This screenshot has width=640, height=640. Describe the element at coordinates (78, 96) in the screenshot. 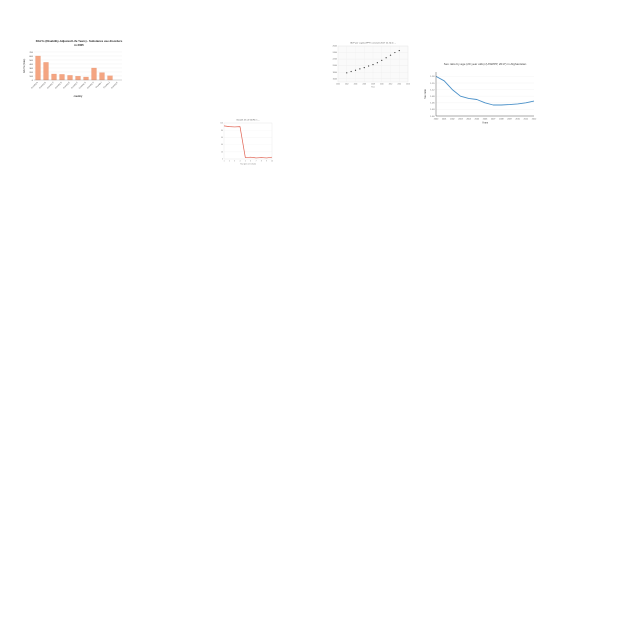

I see `x-axis-label: country` at that location.